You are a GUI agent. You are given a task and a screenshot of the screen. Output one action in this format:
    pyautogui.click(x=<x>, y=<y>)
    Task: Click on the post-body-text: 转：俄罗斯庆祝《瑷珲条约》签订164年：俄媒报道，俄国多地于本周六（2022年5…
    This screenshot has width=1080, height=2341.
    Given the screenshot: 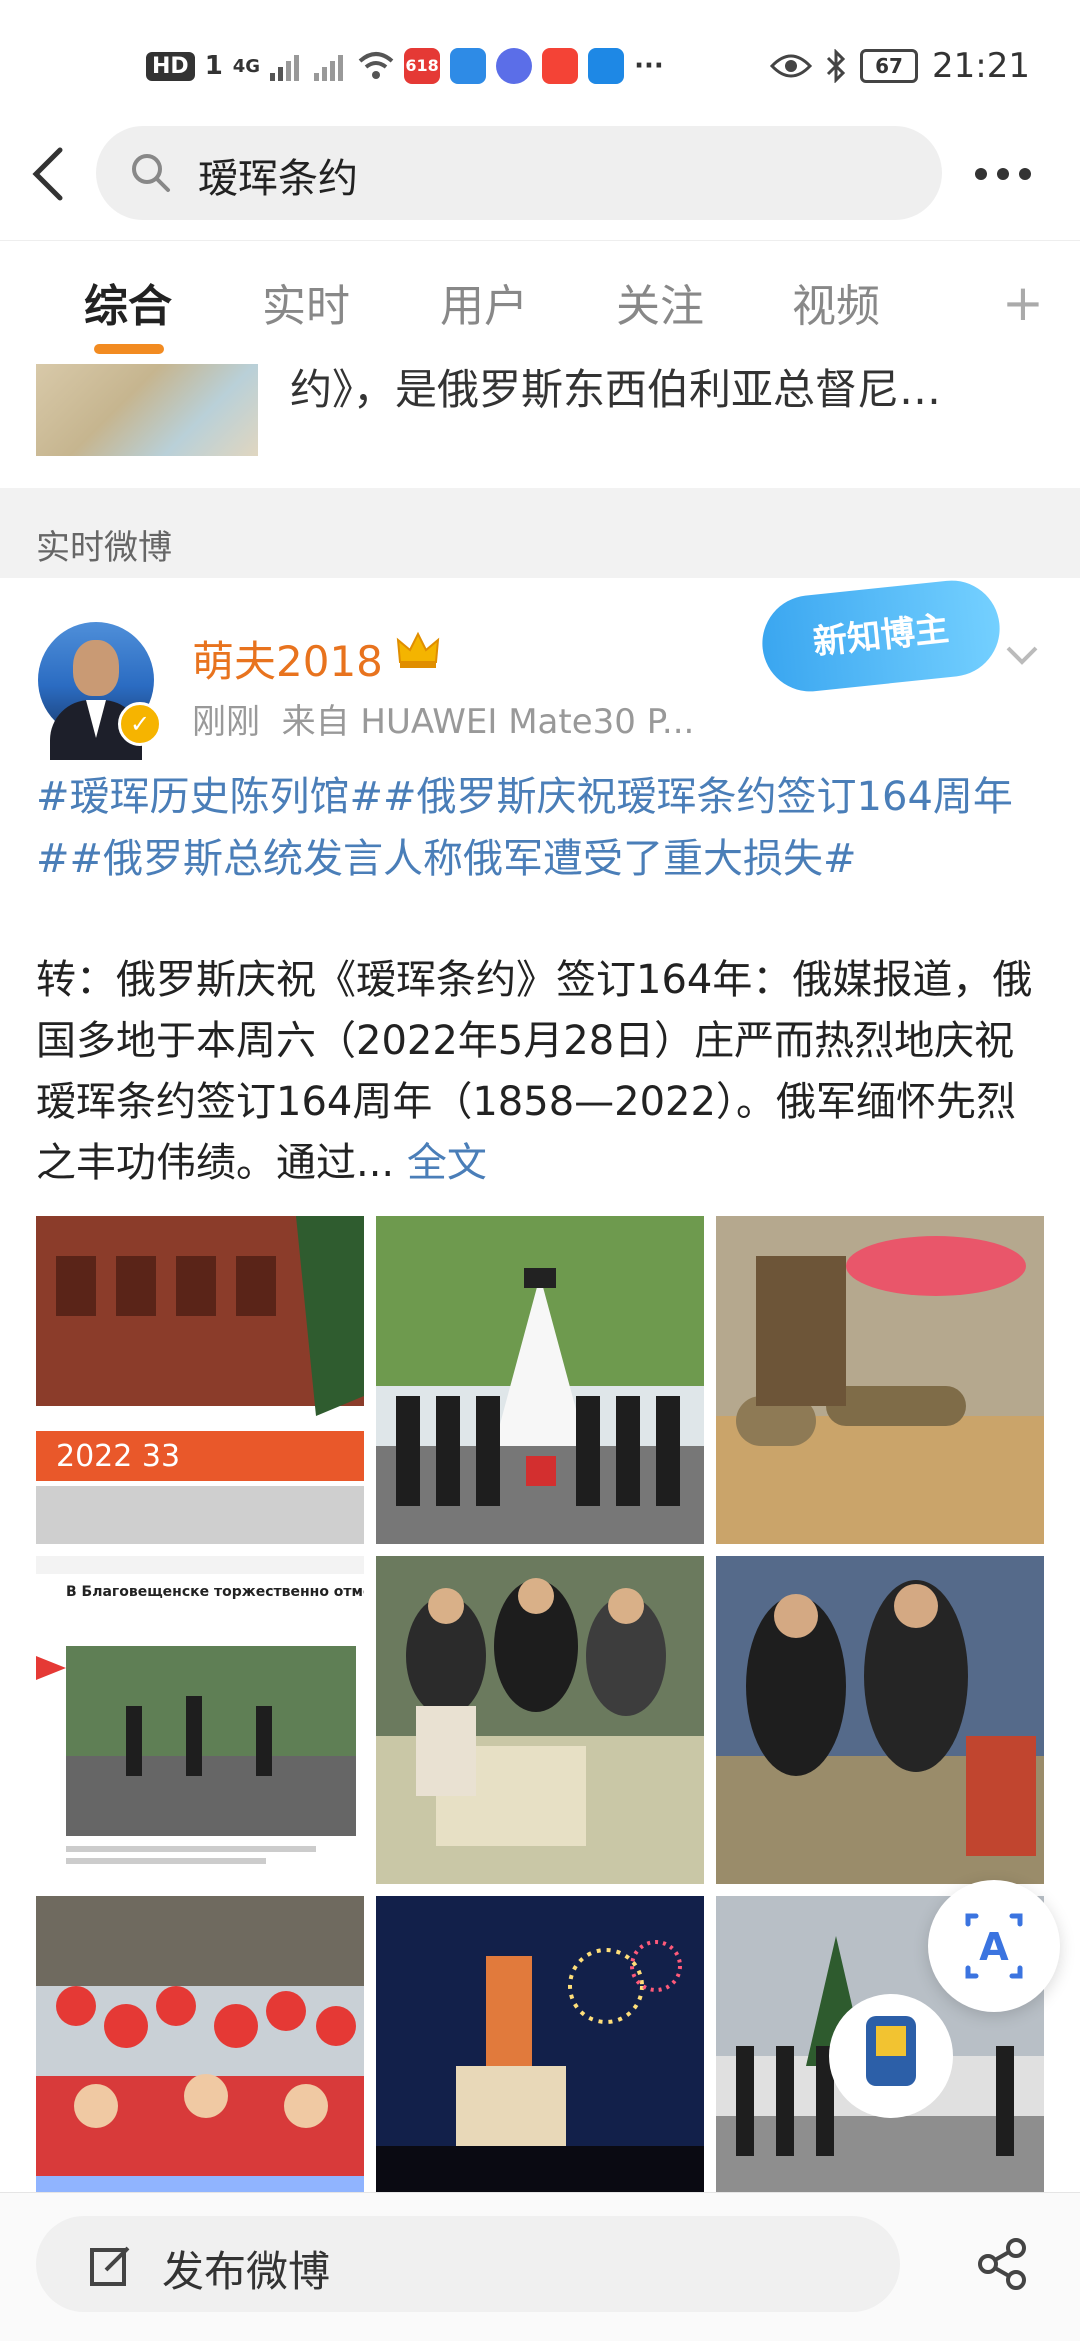 What is the action you would take?
    pyautogui.click(x=534, y=1071)
    